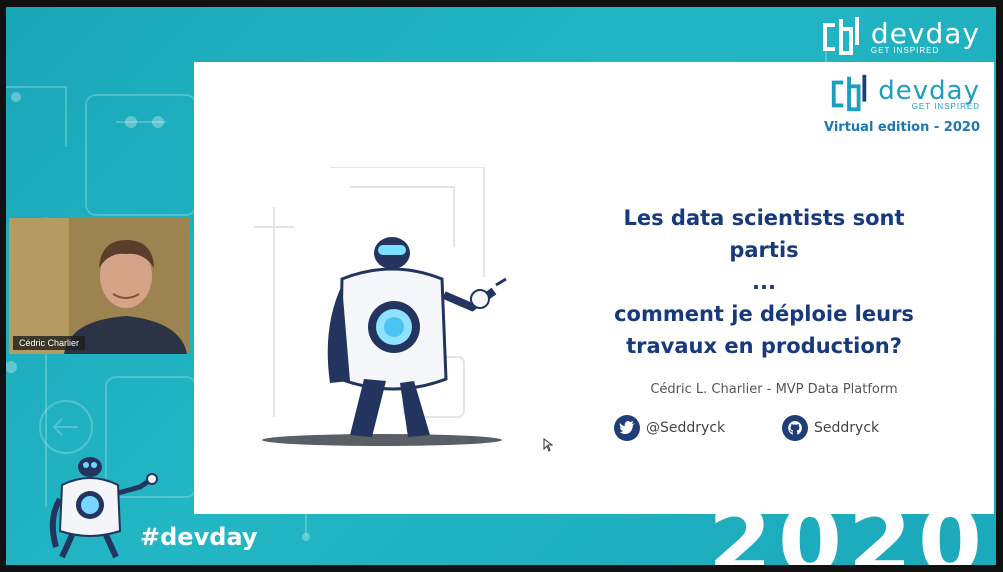  What do you see at coordinates (764, 346) in the screenshot?
I see `title-line: travaux en production?` at bounding box center [764, 346].